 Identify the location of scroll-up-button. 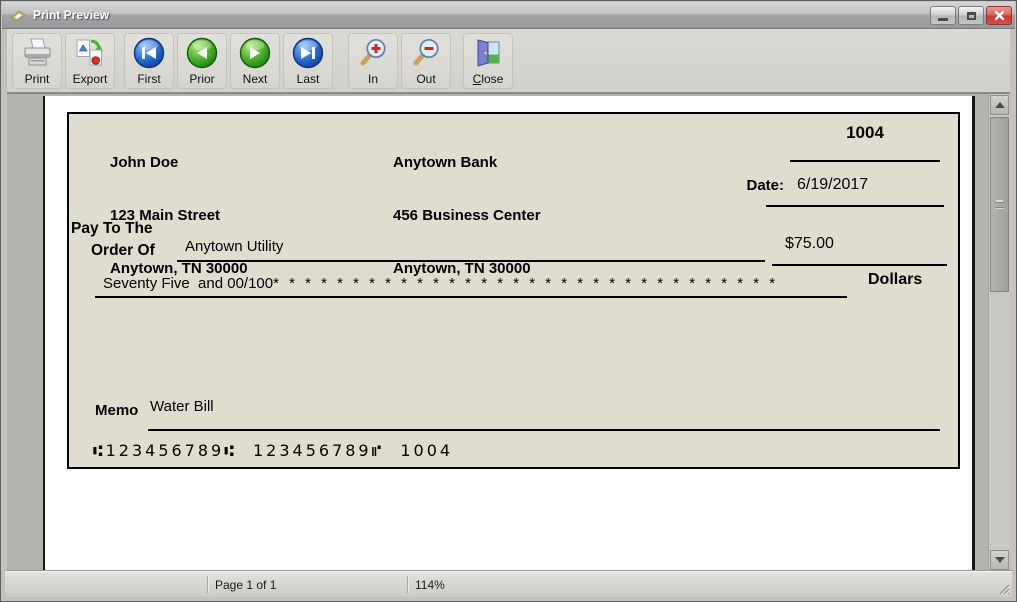
(999, 105).